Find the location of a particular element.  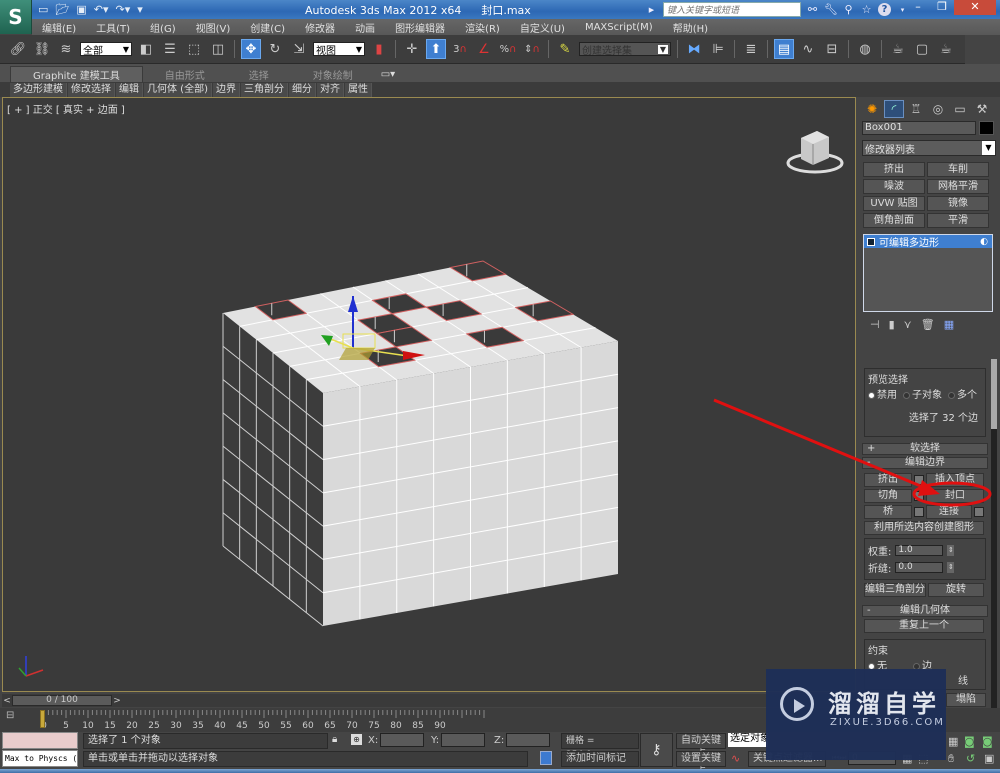

search-input is located at coordinates (732, 9).